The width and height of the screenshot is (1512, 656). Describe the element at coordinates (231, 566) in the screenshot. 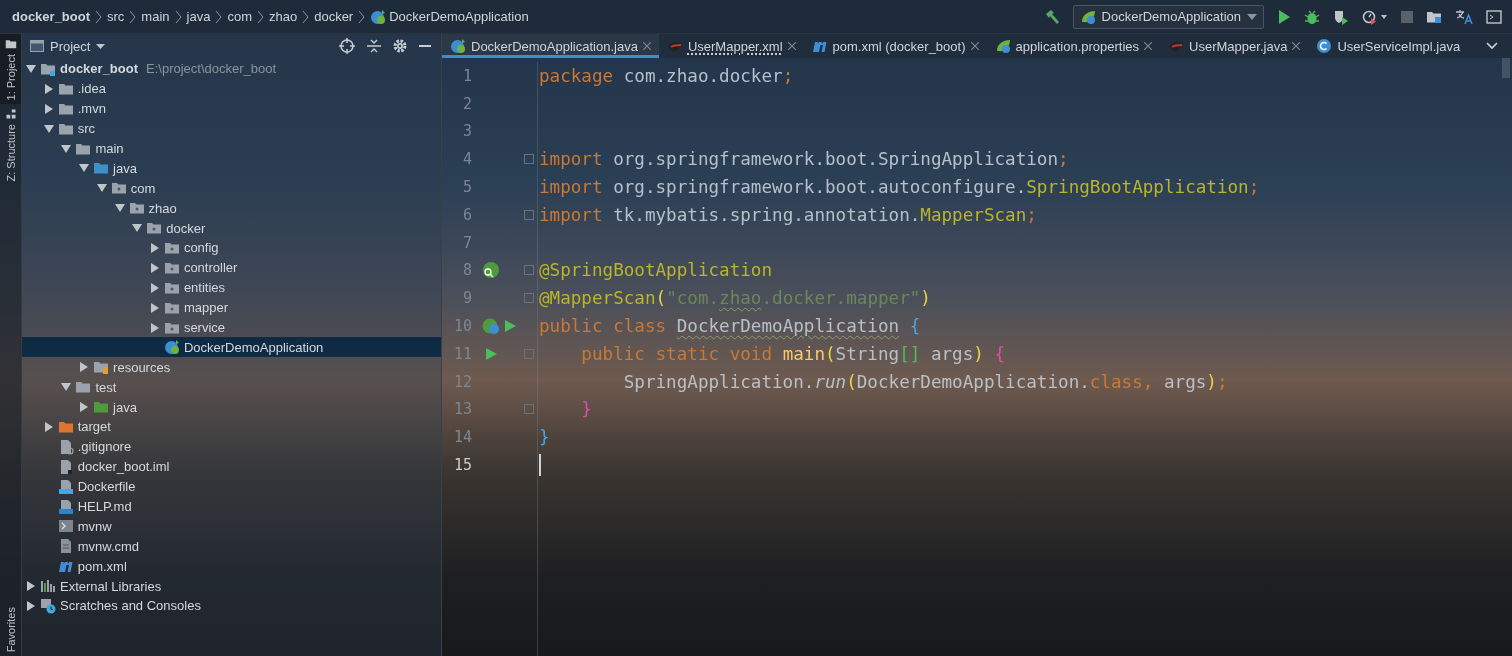

I see `tree-item: pom.xml` at that location.